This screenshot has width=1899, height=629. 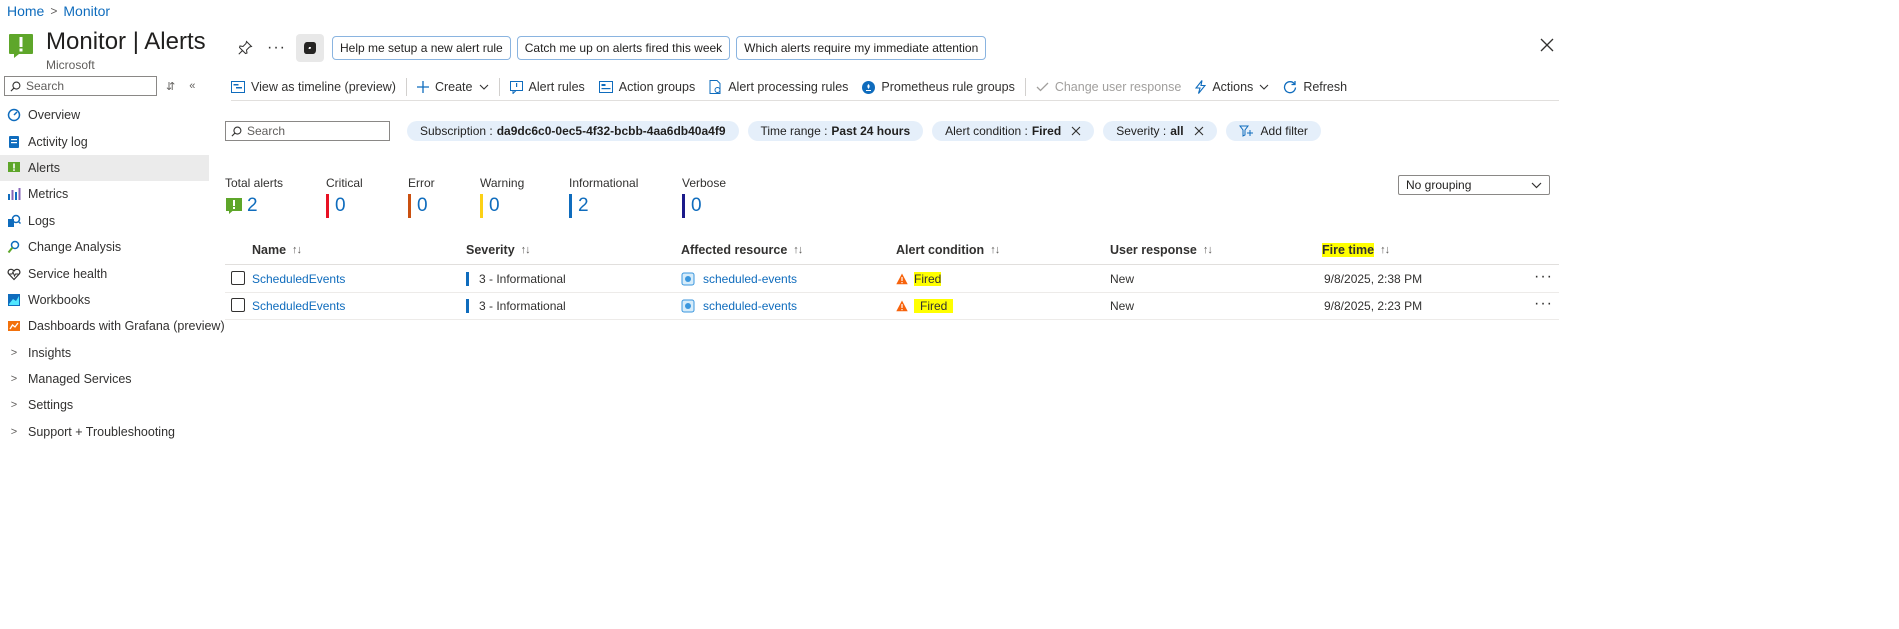 I want to click on column-header-alert-condition: Alert condition ↑↓, so click(x=948, y=250).